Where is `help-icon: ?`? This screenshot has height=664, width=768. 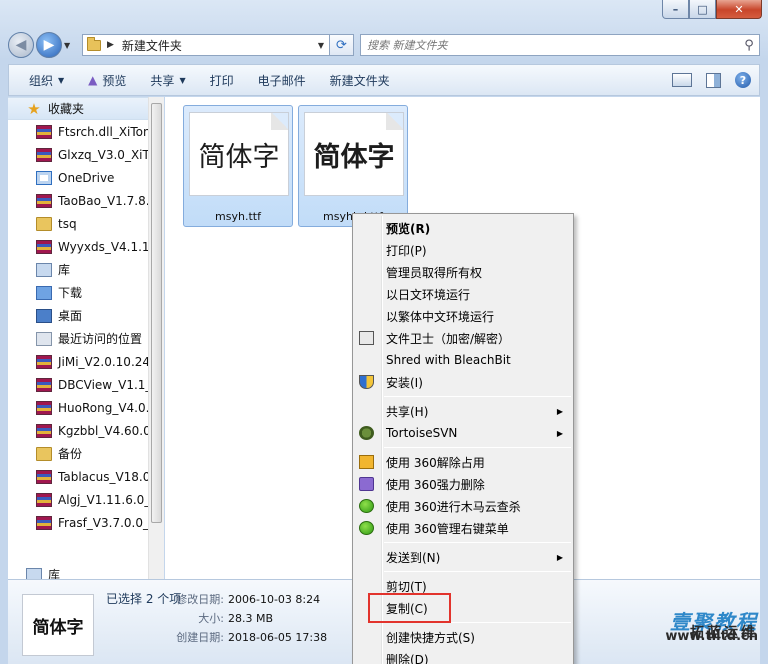 help-icon: ? is located at coordinates (743, 80).